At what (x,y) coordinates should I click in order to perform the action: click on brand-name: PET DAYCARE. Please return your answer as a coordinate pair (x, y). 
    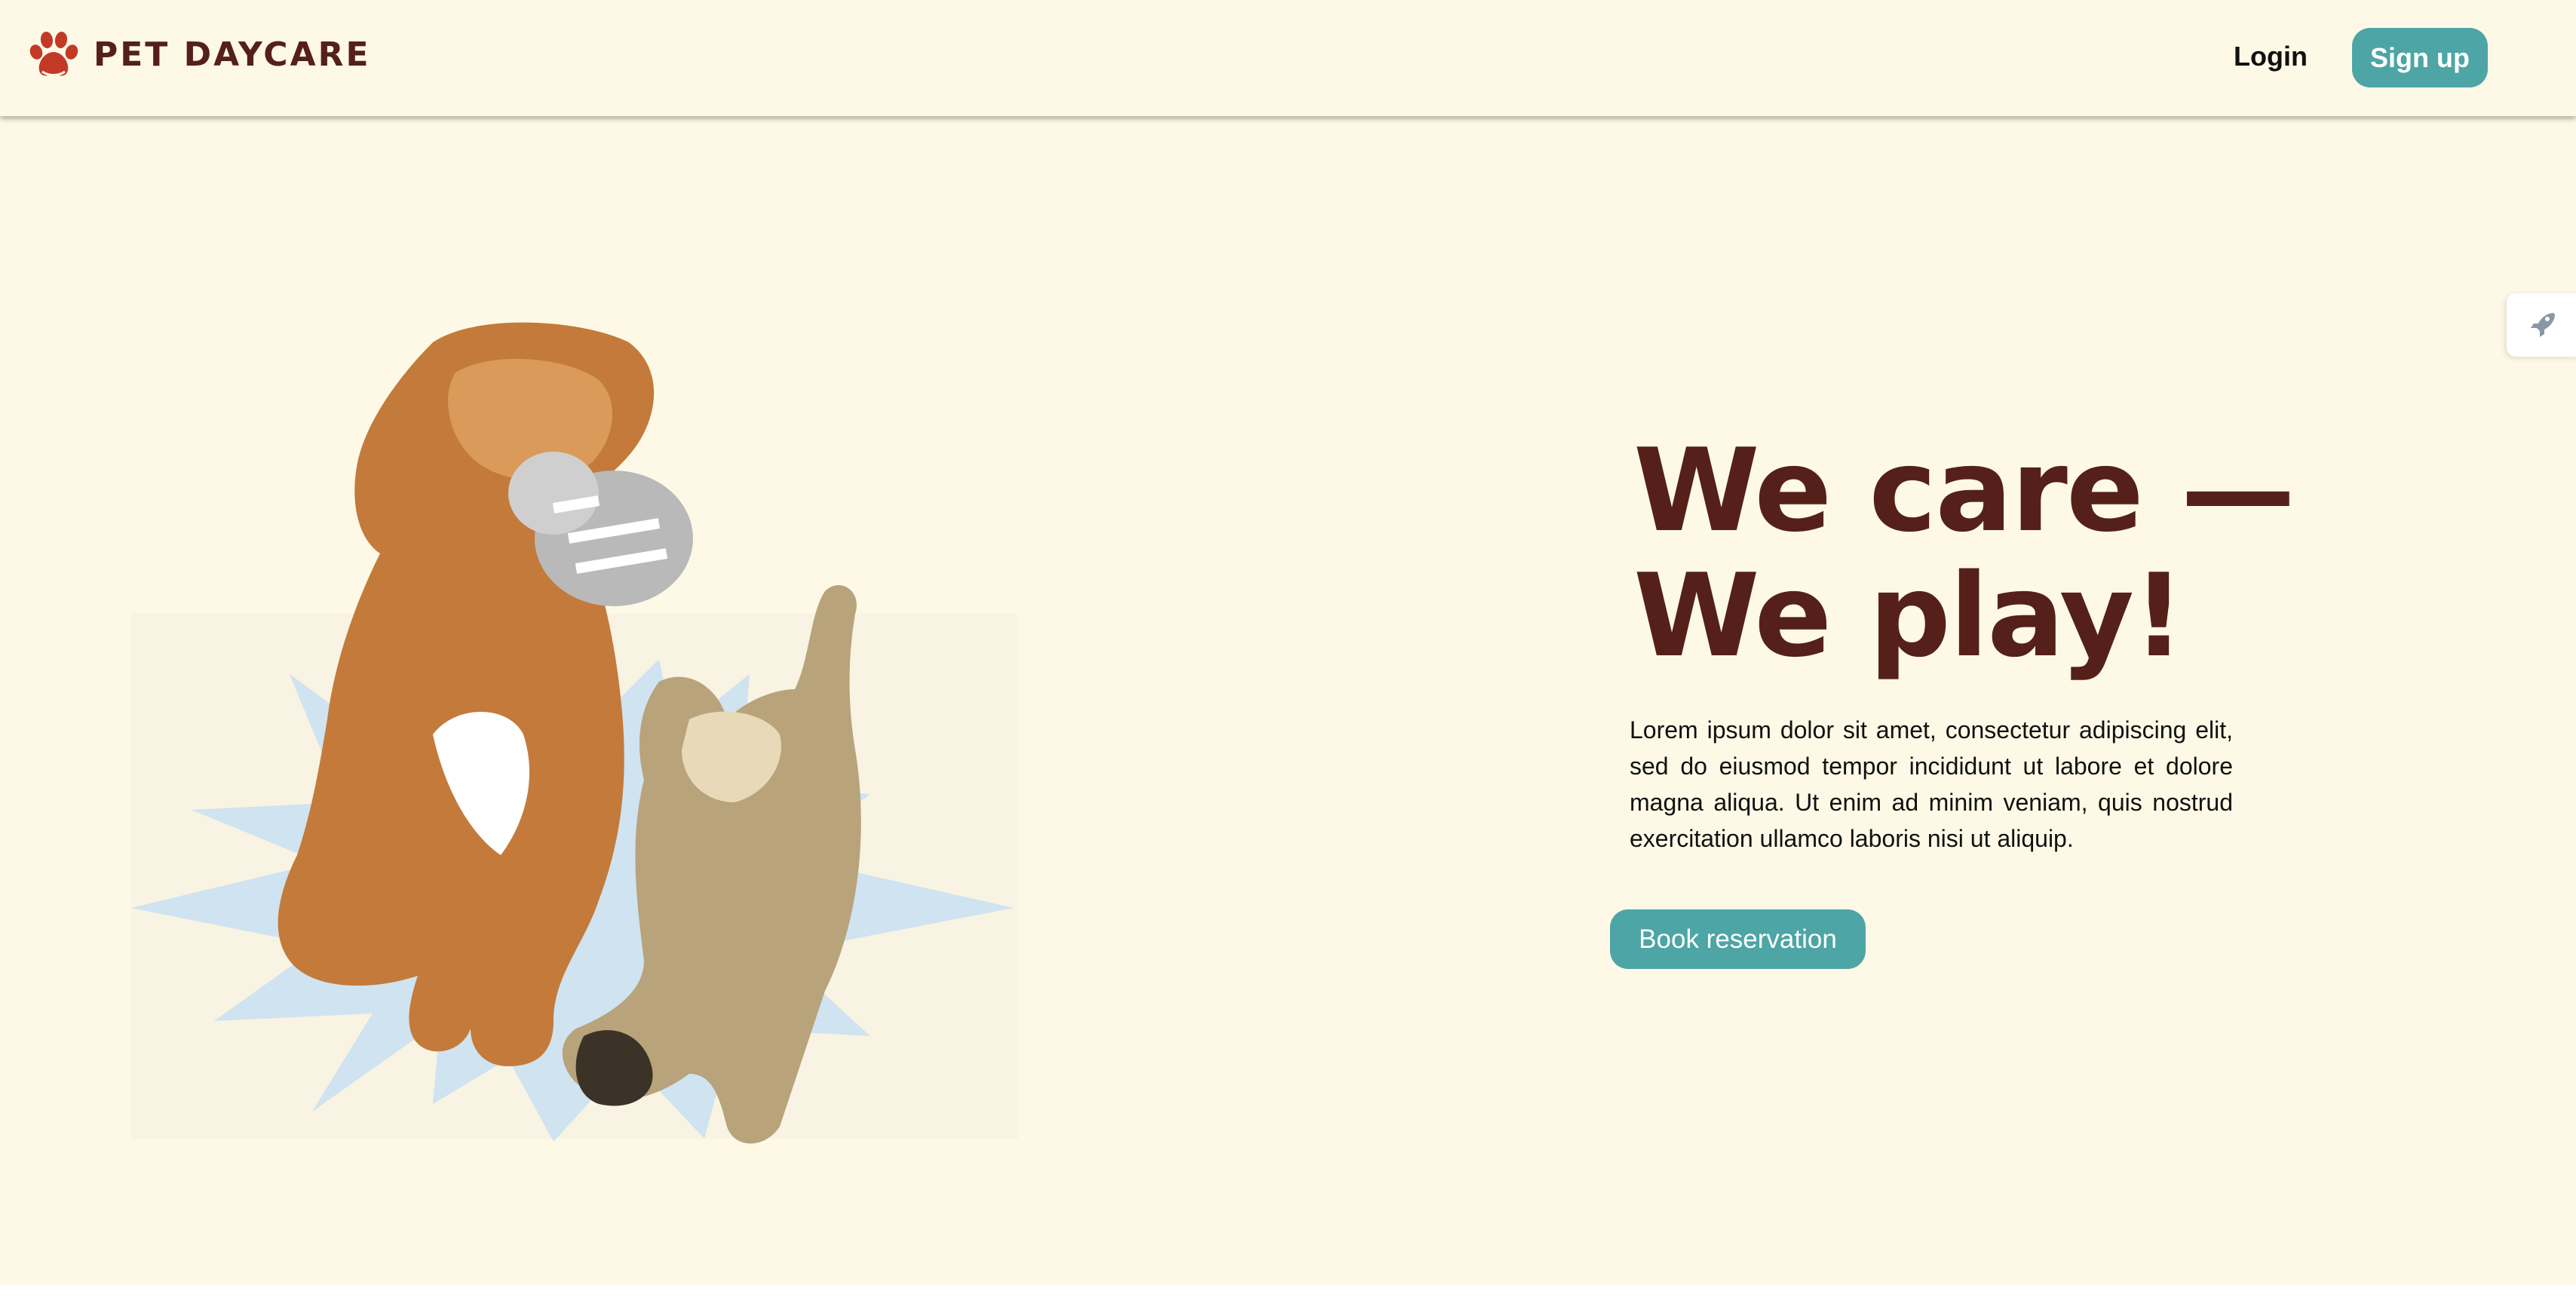
    Looking at the image, I should click on (232, 55).